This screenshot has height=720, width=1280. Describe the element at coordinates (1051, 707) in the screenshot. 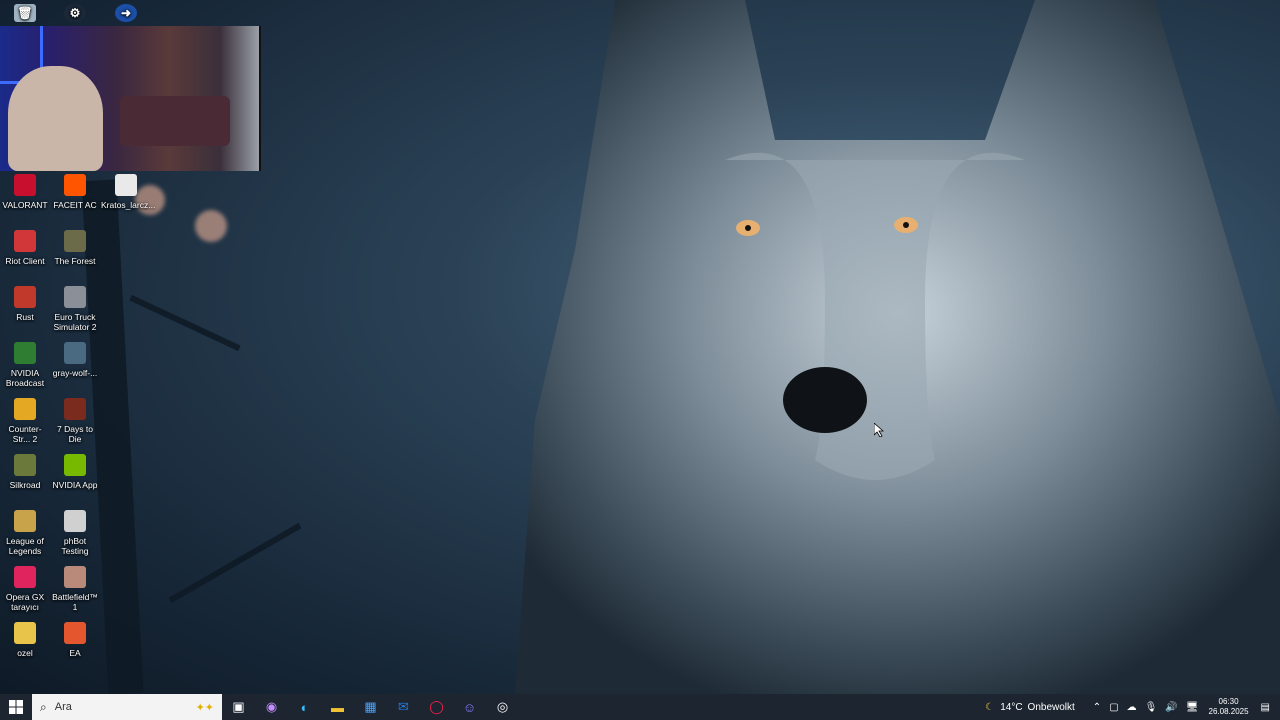

I see `weather-condition: Onbewolkt` at that location.